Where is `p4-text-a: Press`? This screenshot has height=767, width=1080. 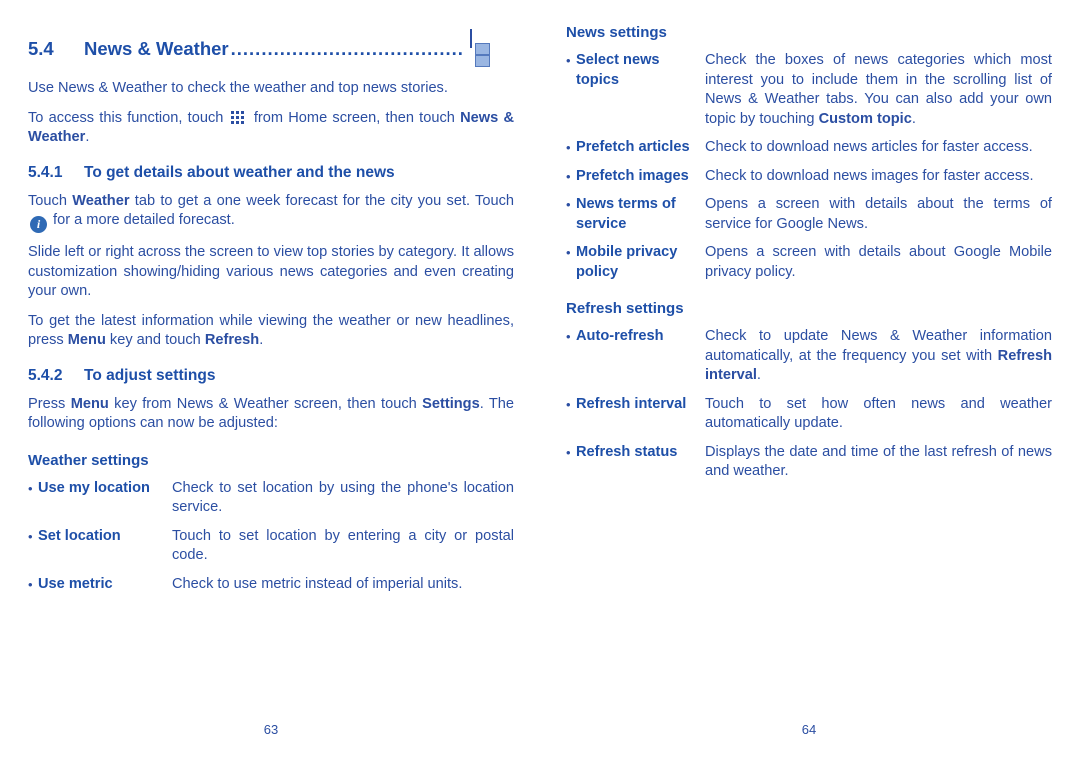
p4-text-a: Press is located at coordinates (49, 403).